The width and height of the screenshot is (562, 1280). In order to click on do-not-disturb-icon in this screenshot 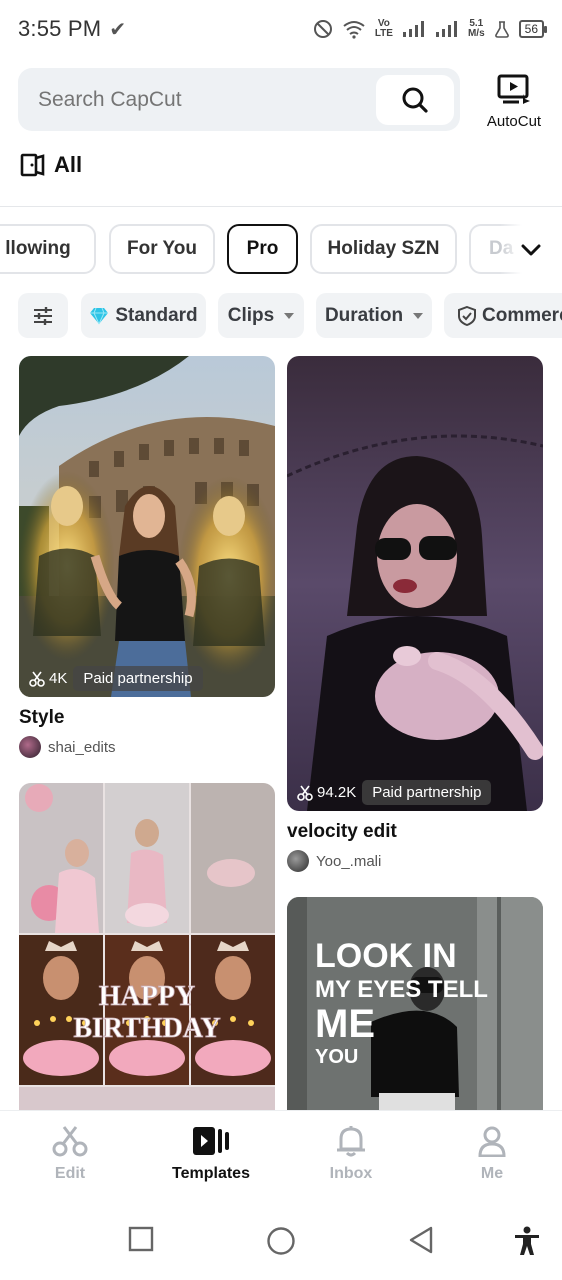, I will do `click(322, 29)`.